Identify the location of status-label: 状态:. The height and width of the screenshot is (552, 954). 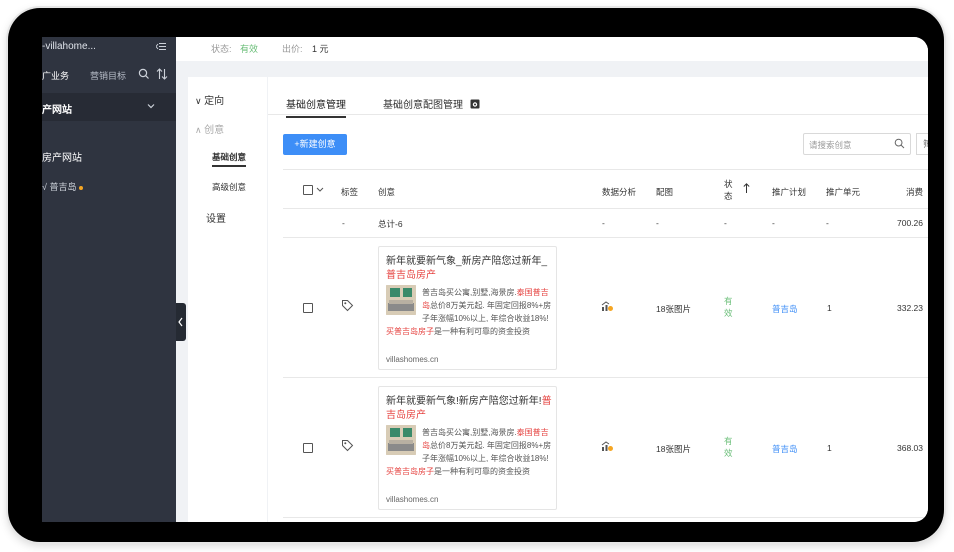
(221, 49).